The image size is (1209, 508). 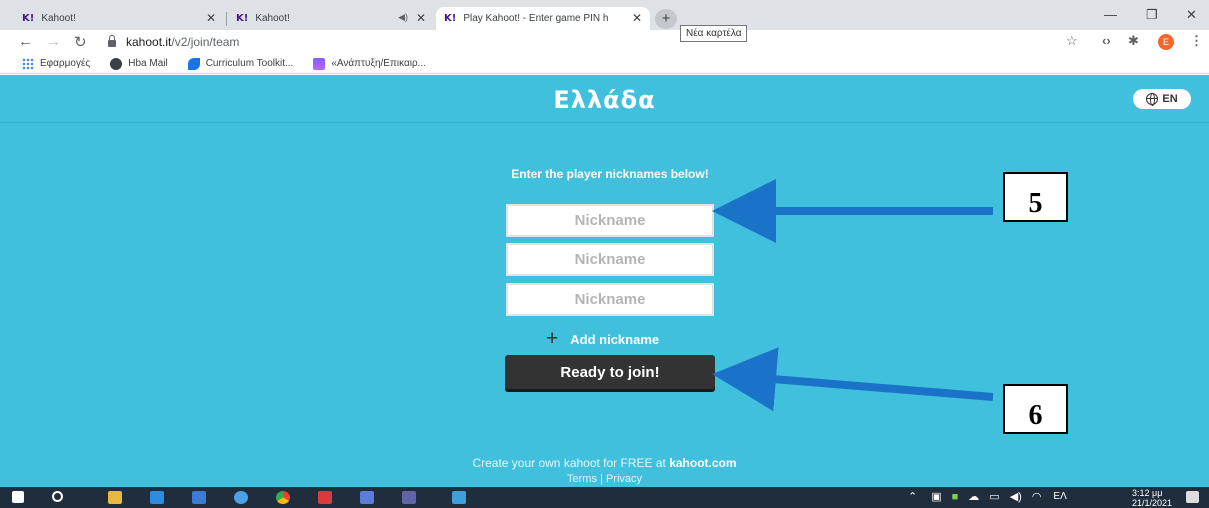 What do you see at coordinates (624, 479) in the screenshot?
I see `privacy-link: Privacy` at bounding box center [624, 479].